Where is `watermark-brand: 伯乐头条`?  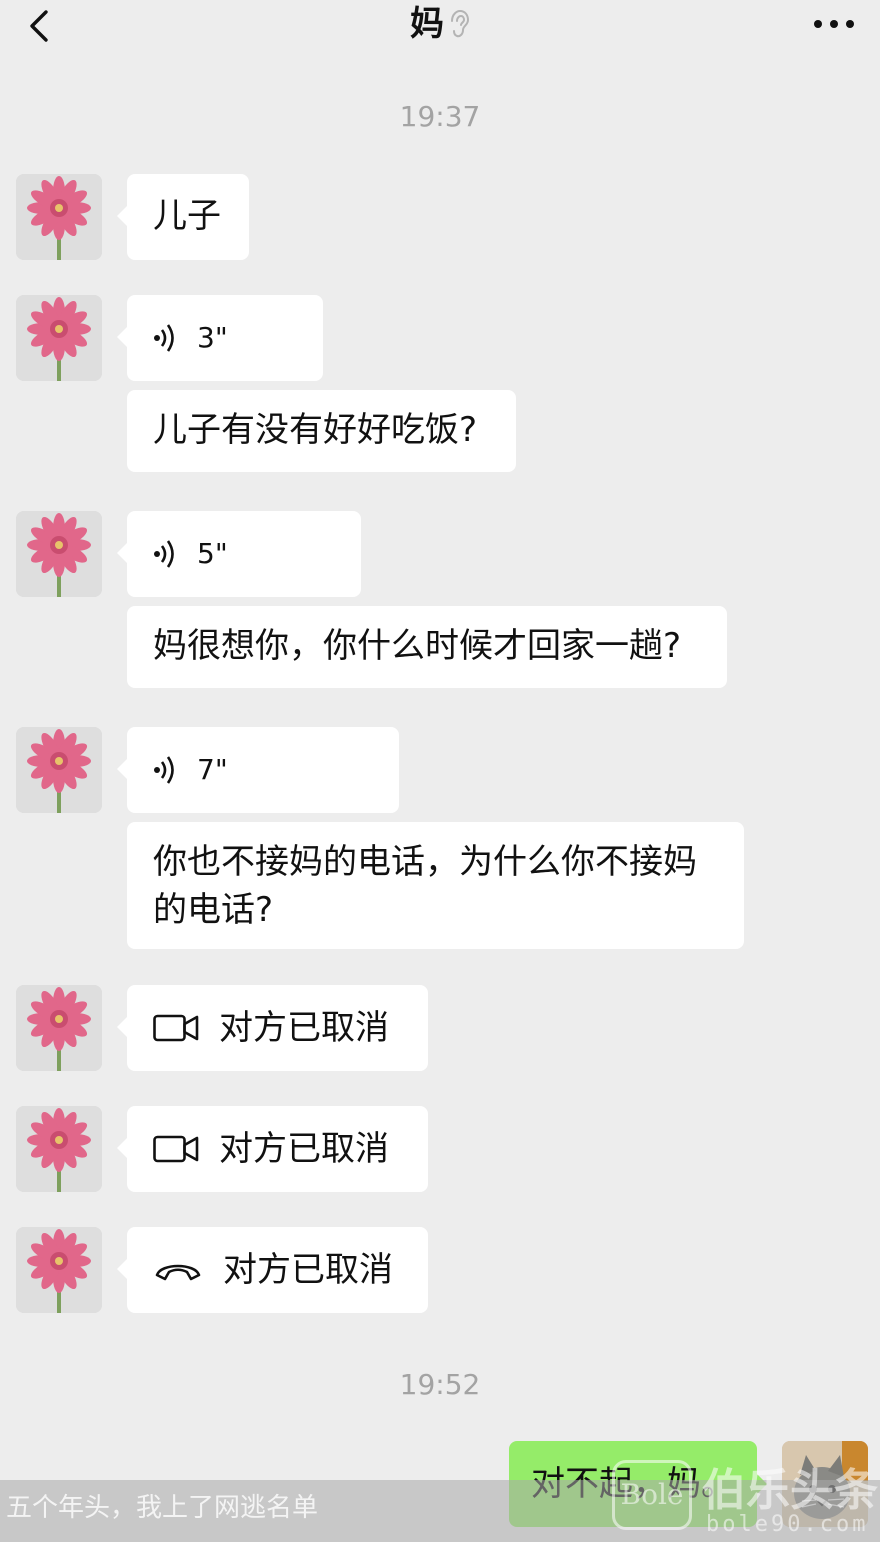 watermark-brand: 伯乐头条 is located at coordinates (790, 1490).